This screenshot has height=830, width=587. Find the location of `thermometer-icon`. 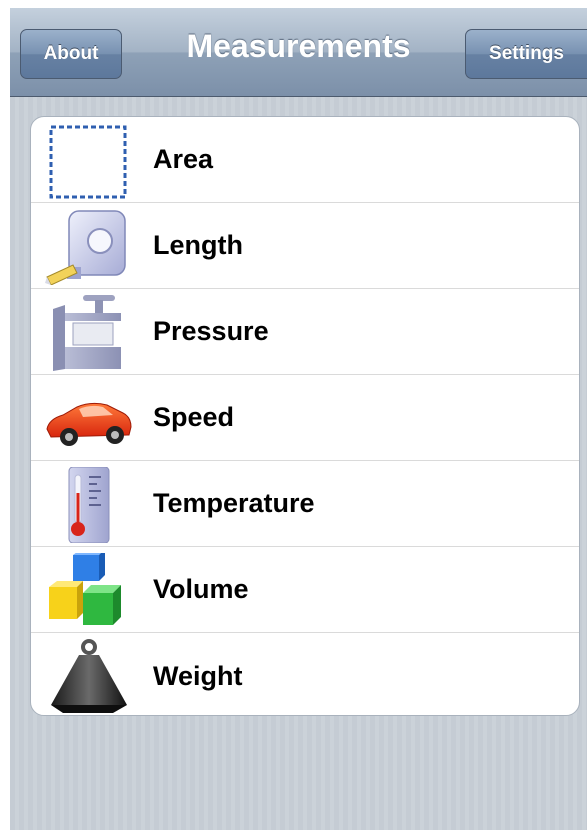

thermometer-icon is located at coordinates (88, 505).